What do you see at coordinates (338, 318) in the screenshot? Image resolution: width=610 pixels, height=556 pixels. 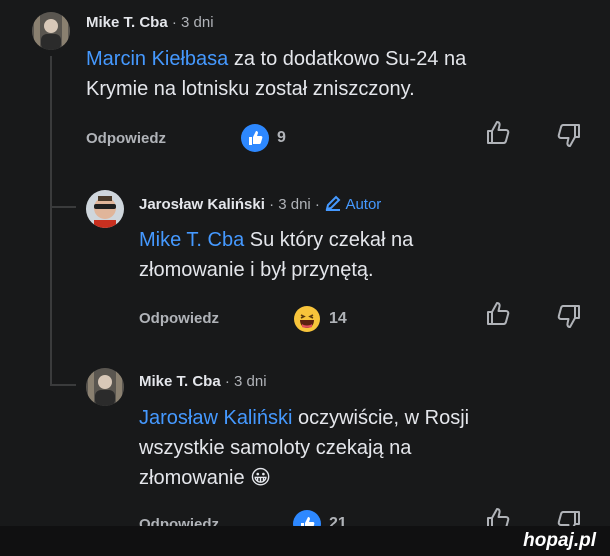 I see `reaction-count: 14` at bounding box center [338, 318].